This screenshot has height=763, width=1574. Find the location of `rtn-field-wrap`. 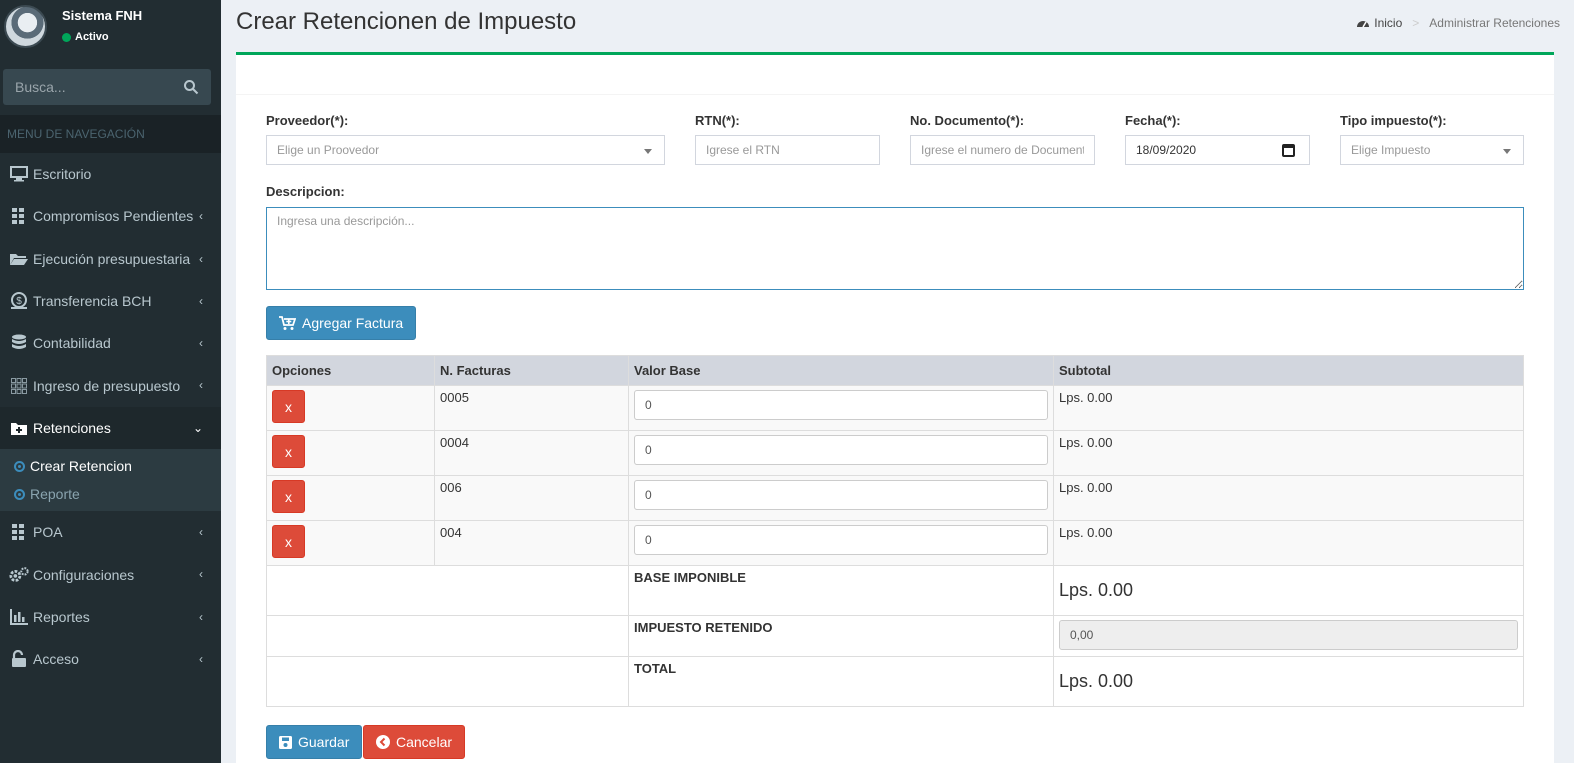

rtn-field-wrap is located at coordinates (787, 150).